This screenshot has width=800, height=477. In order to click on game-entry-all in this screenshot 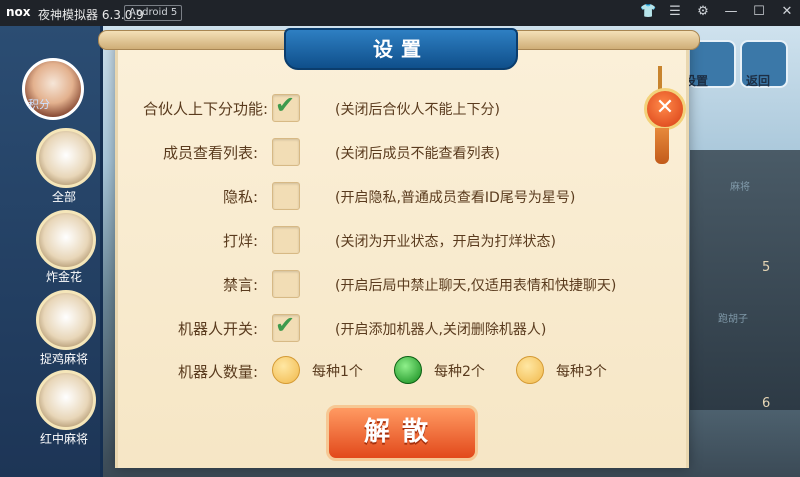, I will do `click(66, 158)`.